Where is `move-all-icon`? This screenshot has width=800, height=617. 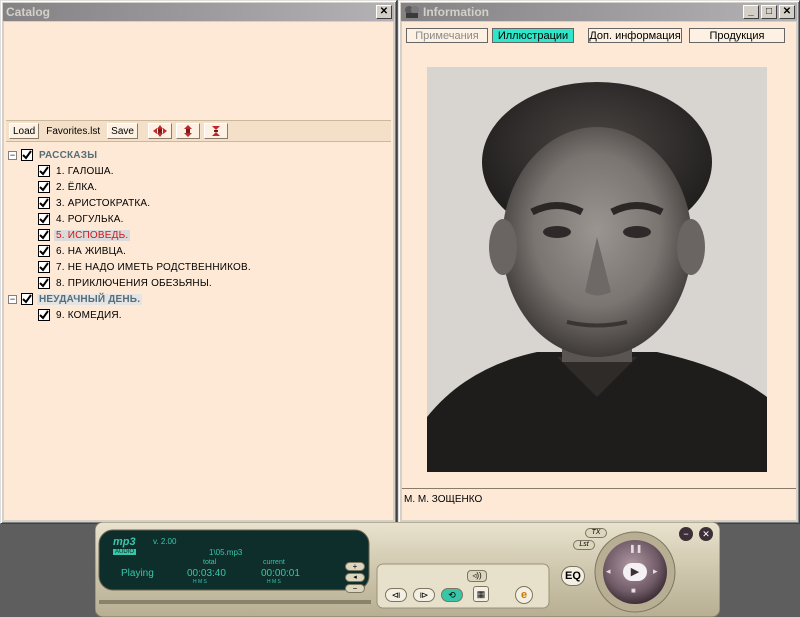 move-all-icon is located at coordinates (159, 131).